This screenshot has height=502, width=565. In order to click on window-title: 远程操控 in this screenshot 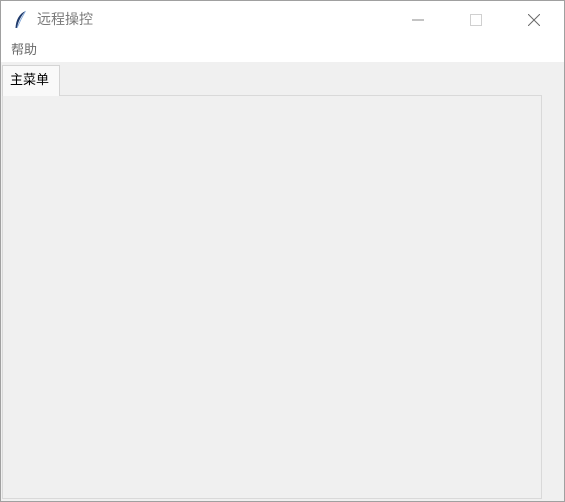, I will do `click(65, 20)`.